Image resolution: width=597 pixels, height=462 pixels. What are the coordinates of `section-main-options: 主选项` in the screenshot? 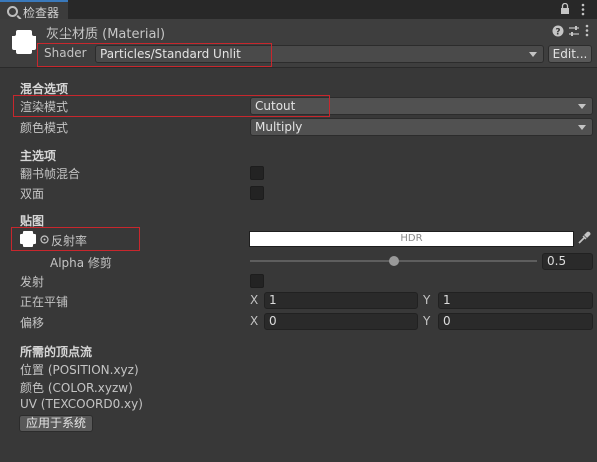 It's located at (38, 156).